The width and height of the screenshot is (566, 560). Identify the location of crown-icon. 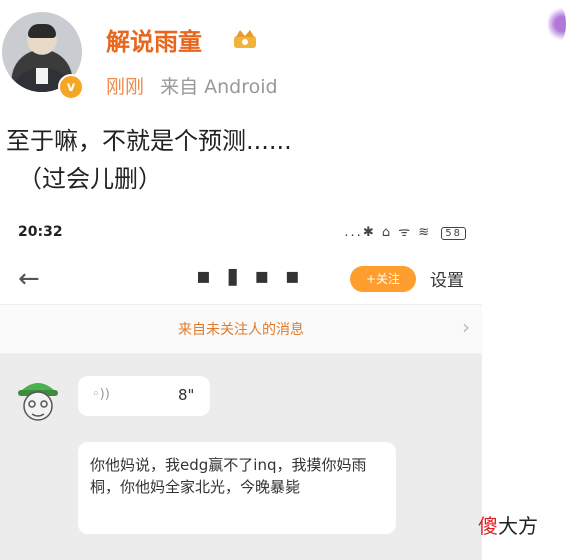
(245, 39).